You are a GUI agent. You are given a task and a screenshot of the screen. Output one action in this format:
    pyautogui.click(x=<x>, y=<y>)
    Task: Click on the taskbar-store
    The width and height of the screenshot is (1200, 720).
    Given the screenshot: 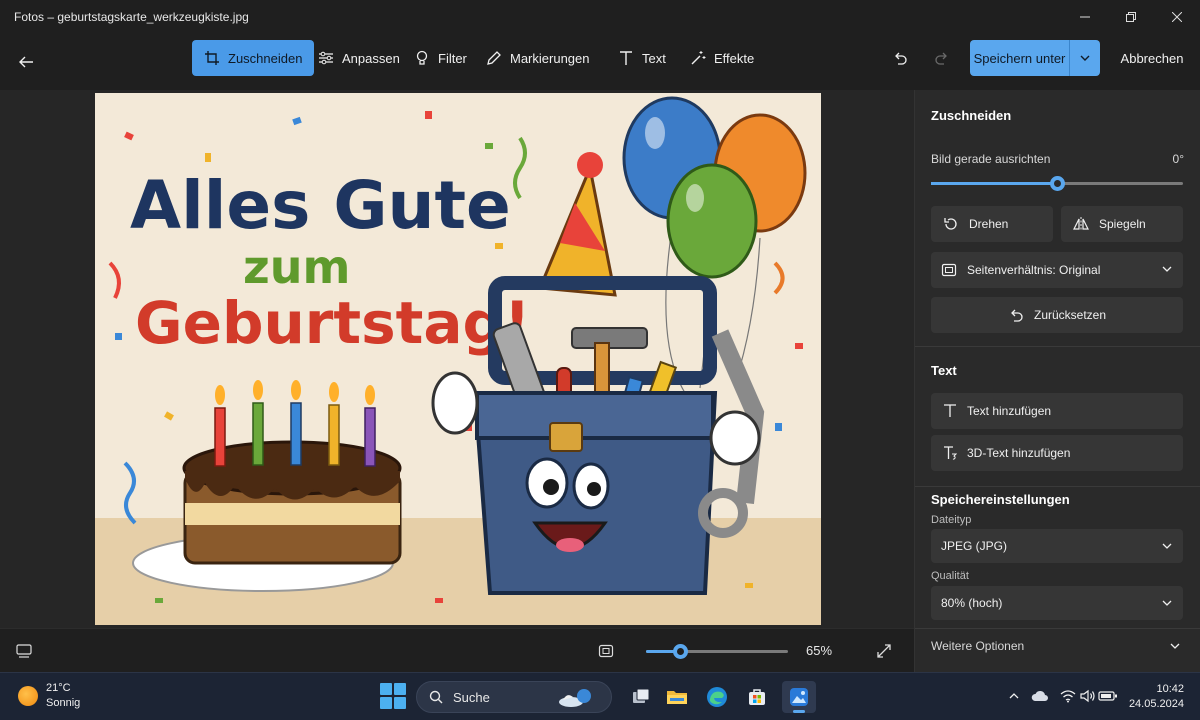 What is the action you would take?
    pyautogui.click(x=757, y=697)
    